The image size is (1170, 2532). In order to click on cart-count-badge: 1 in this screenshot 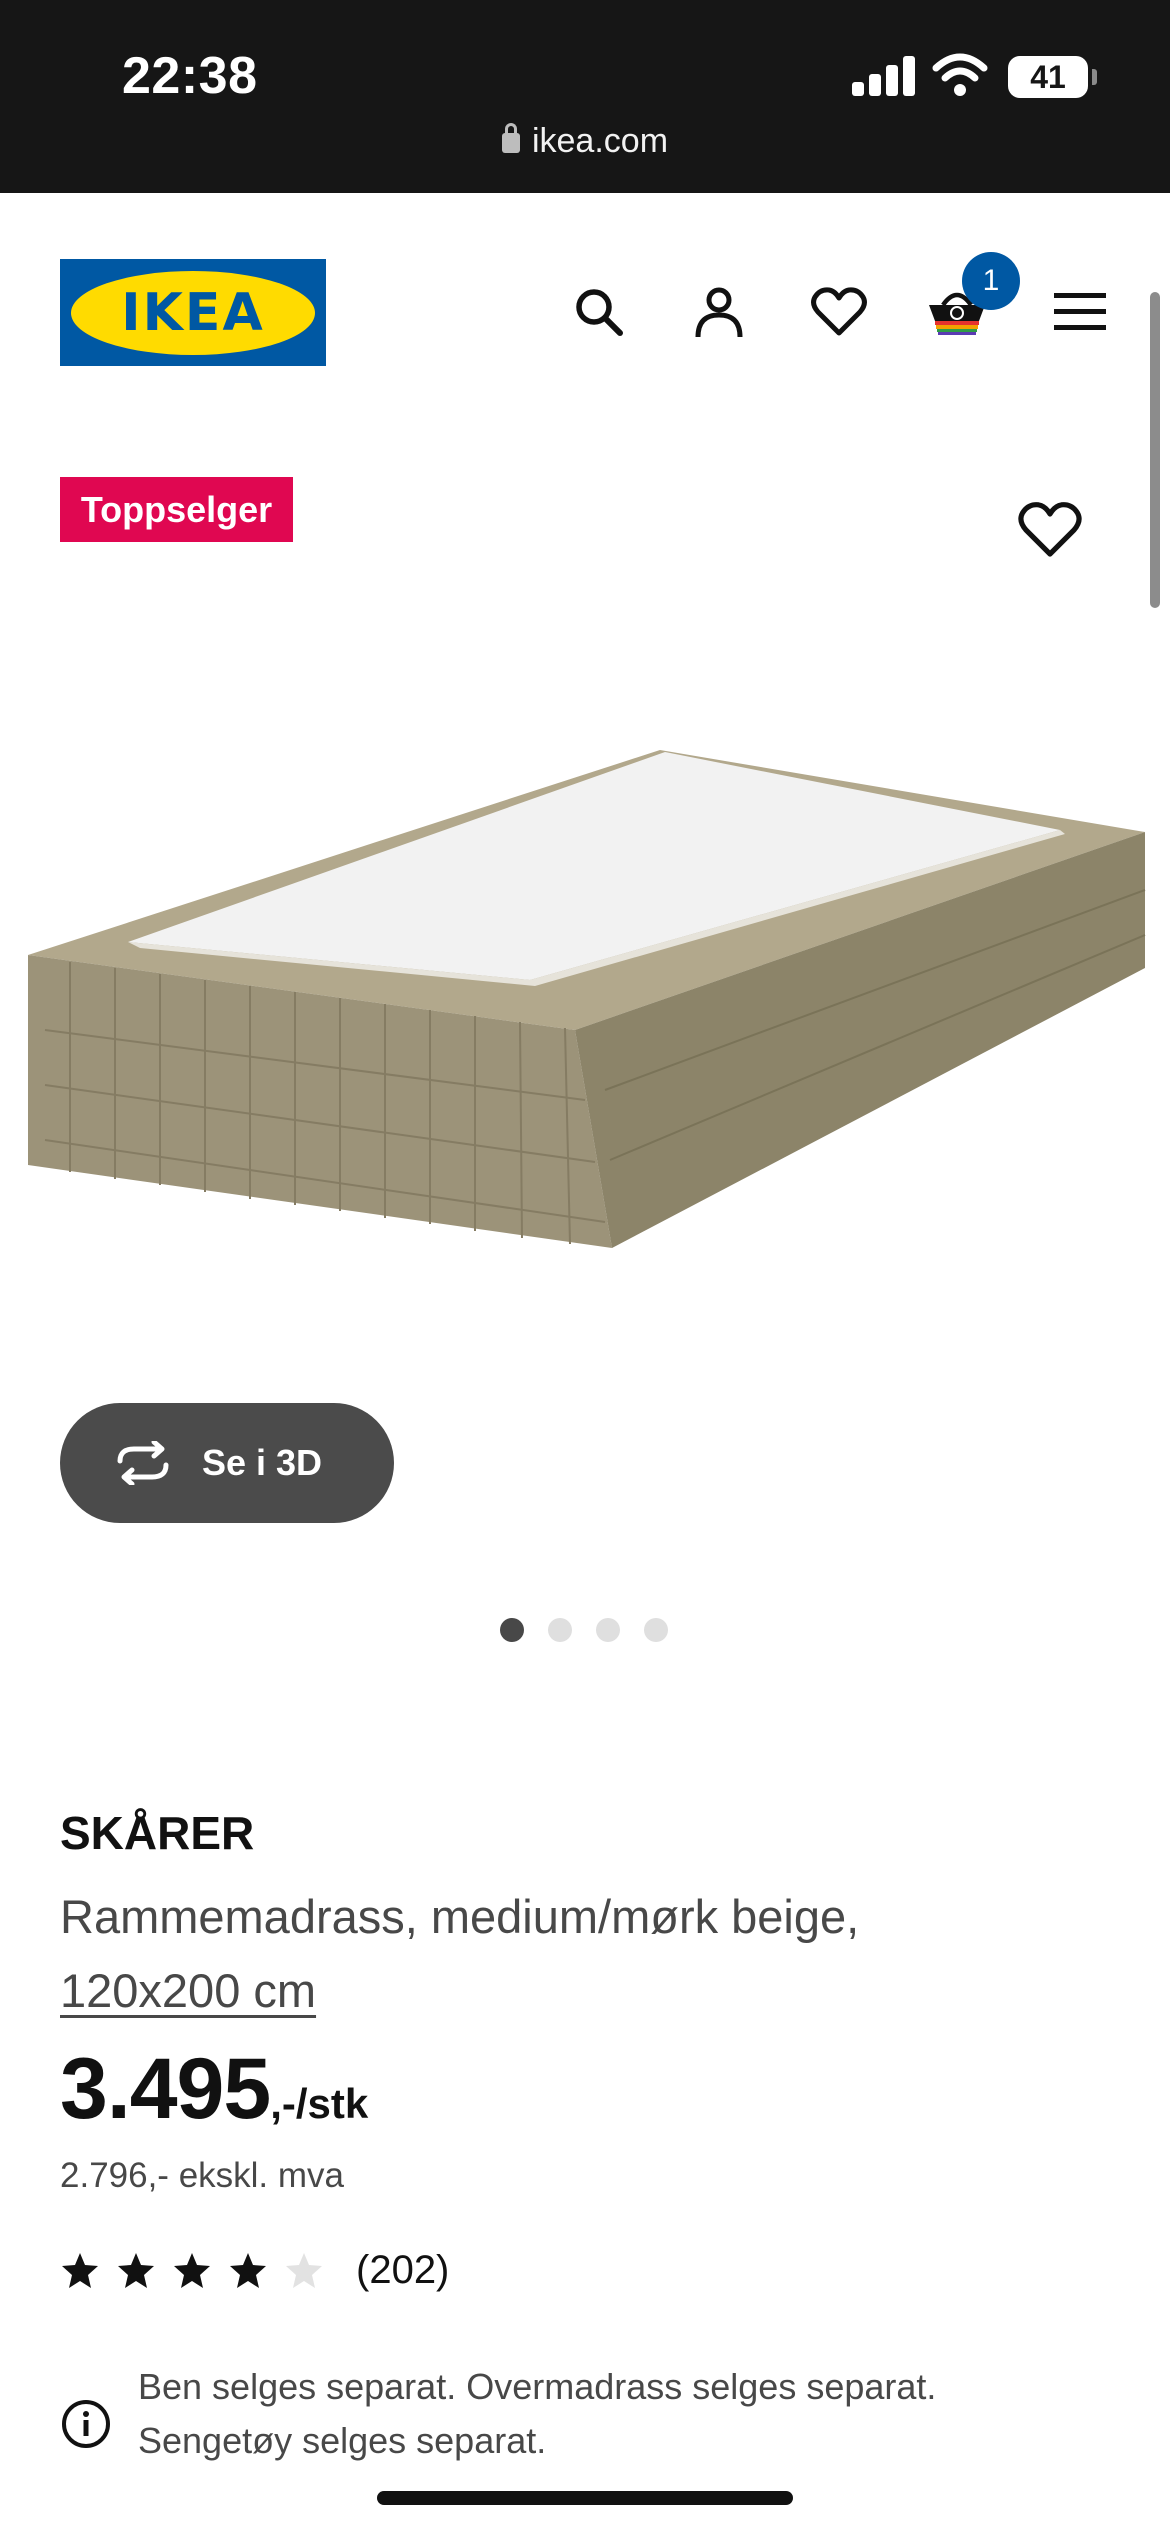, I will do `click(991, 281)`.